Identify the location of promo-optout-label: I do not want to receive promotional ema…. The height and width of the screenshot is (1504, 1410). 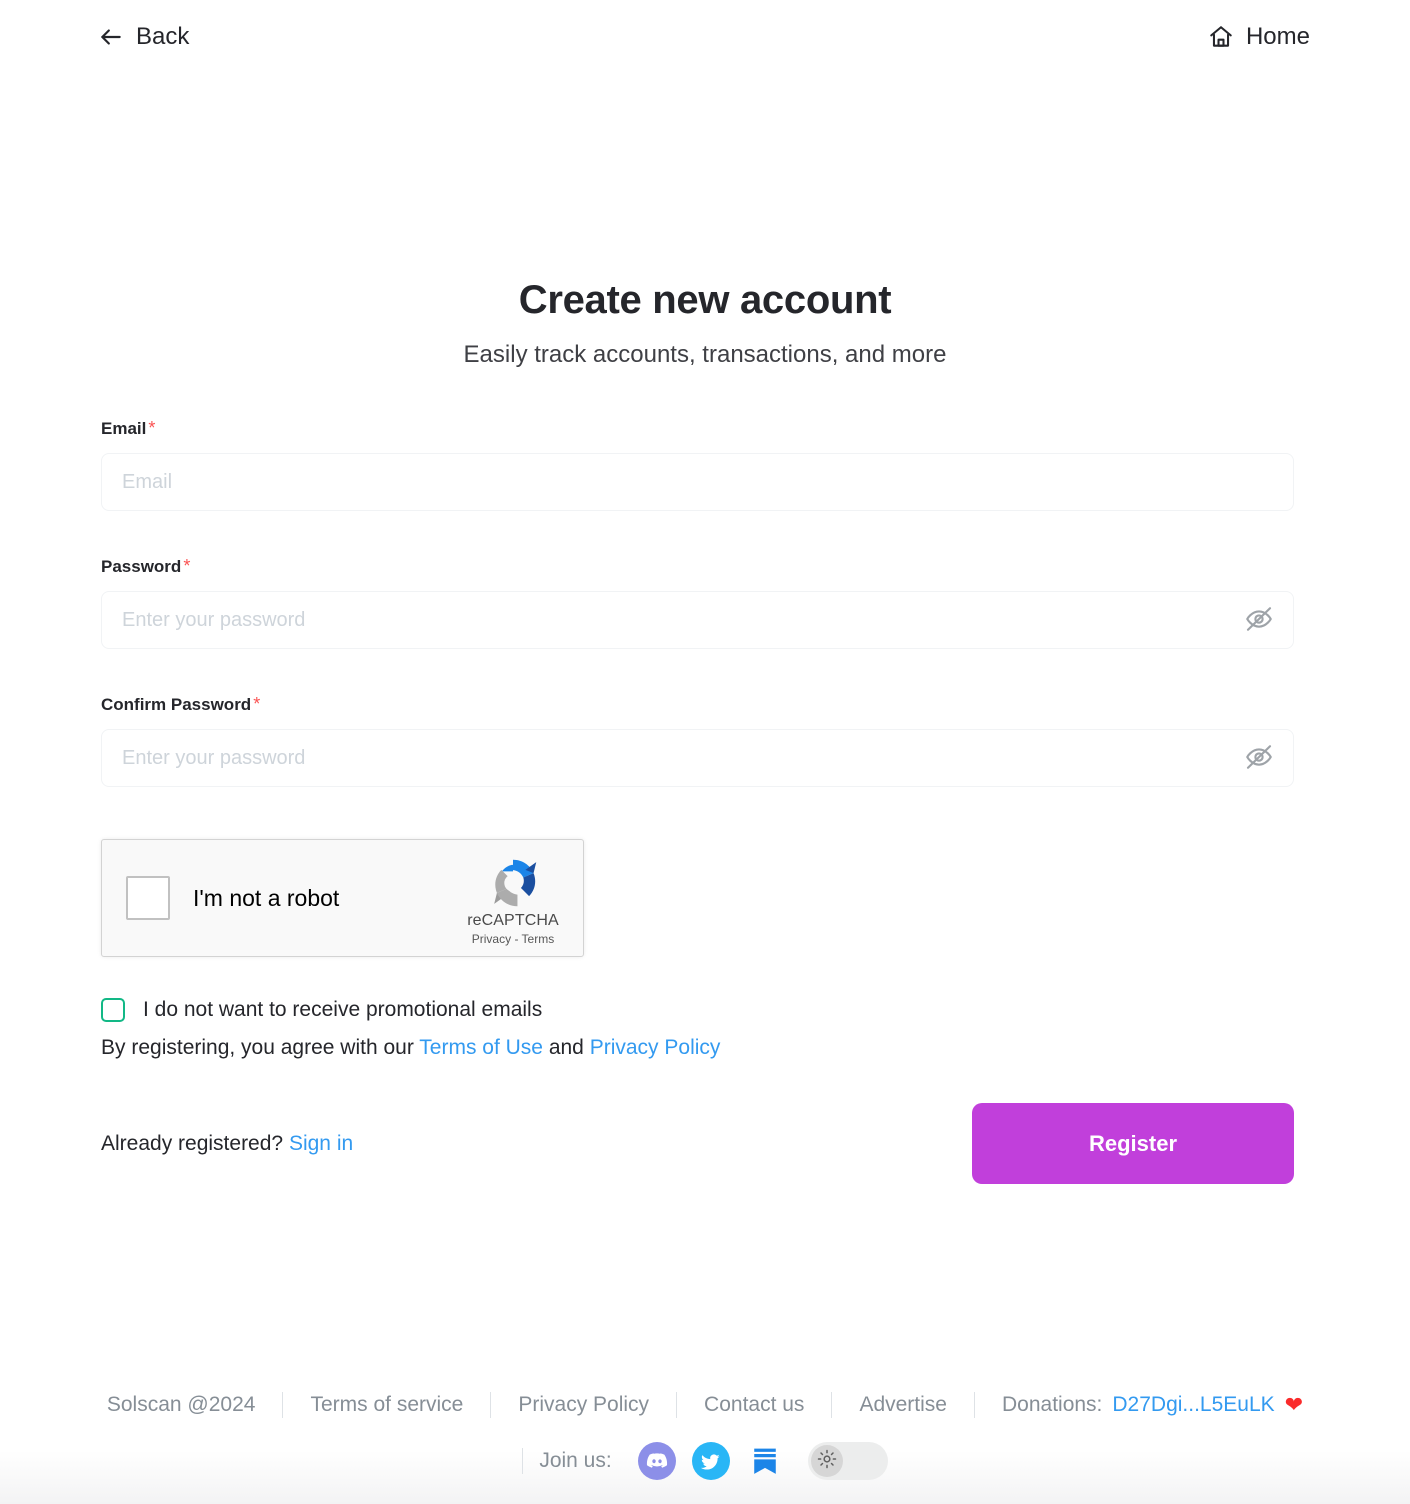
(343, 1009).